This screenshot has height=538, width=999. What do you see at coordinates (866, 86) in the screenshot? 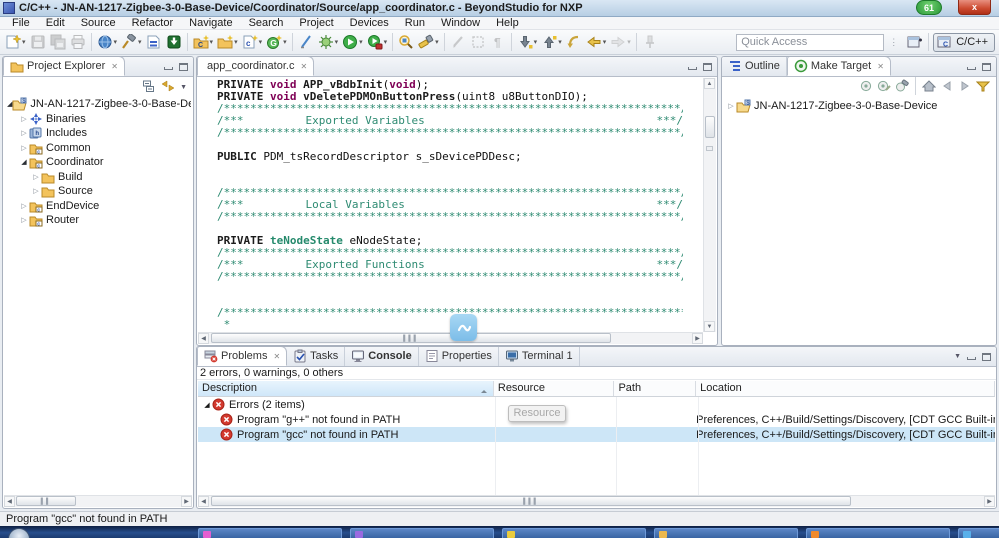
I see `new-target-icon` at bounding box center [866, 86].